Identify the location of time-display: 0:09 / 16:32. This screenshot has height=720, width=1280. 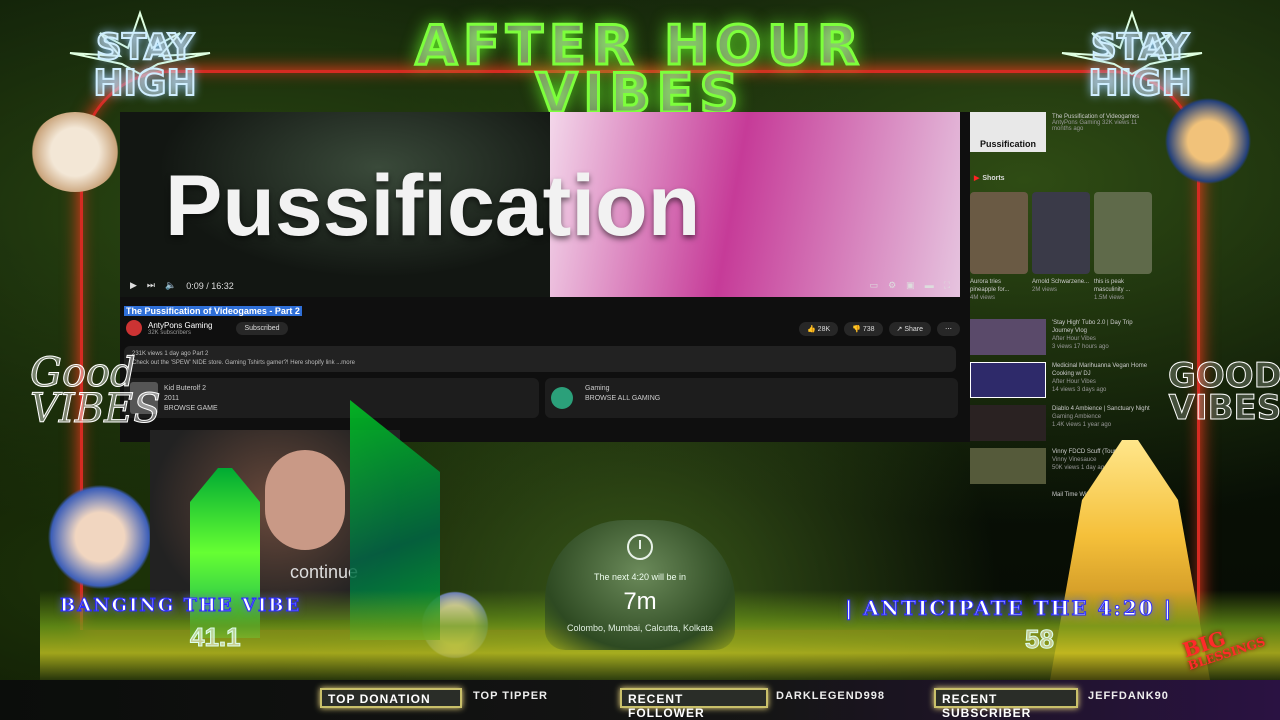
(210, 285).